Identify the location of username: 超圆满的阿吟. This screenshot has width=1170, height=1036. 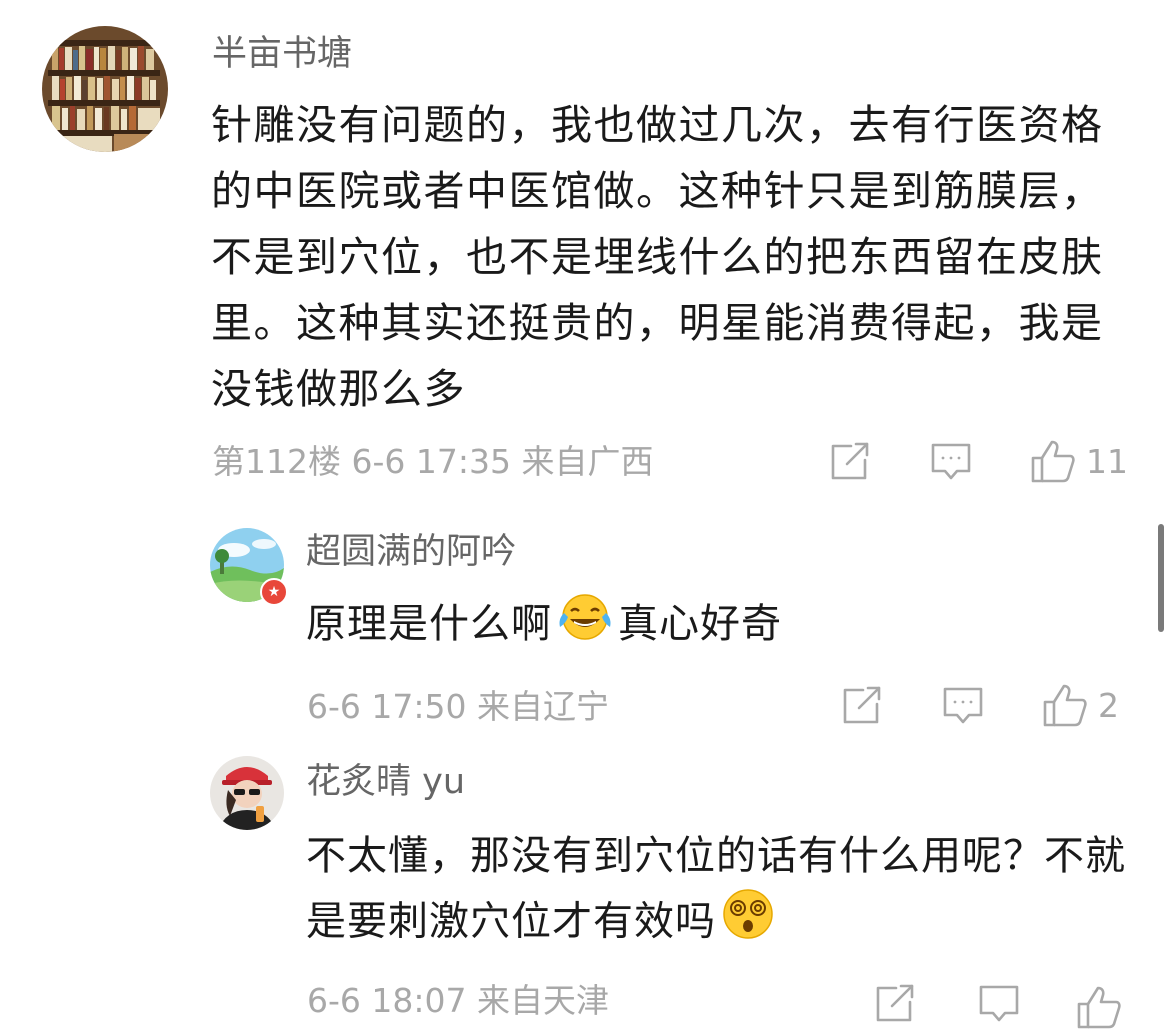
(411, 552).